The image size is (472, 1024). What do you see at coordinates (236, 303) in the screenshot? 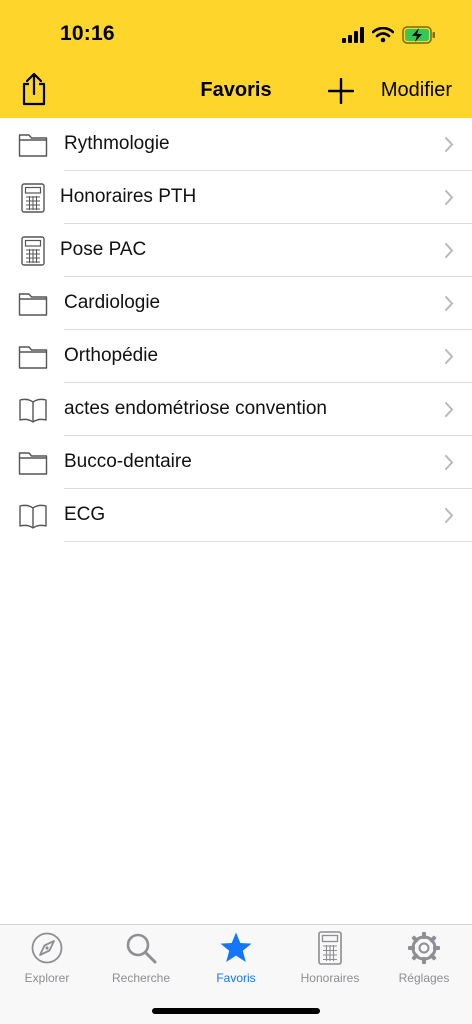
I see `list-item: Cardiologie` at bounding box center [236, 303].